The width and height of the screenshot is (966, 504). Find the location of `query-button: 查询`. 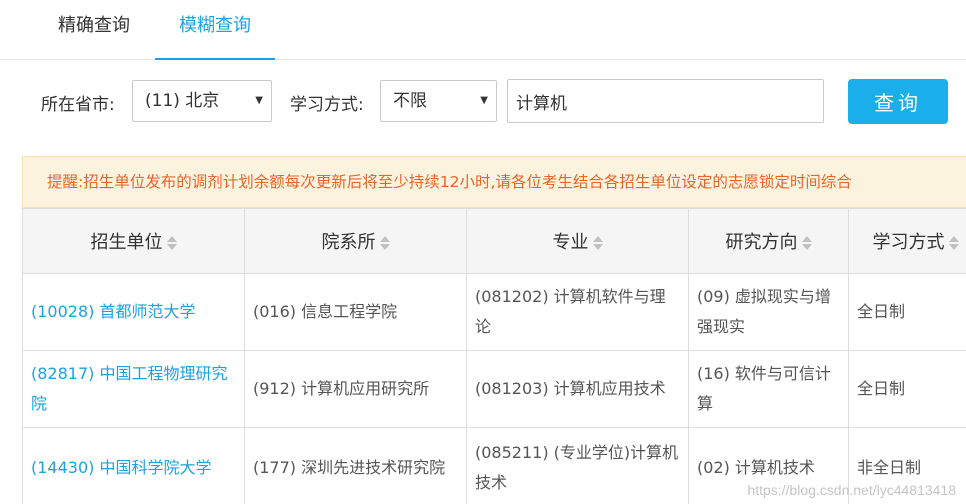

query-button: 查询 is located at coordinates (898, 101).